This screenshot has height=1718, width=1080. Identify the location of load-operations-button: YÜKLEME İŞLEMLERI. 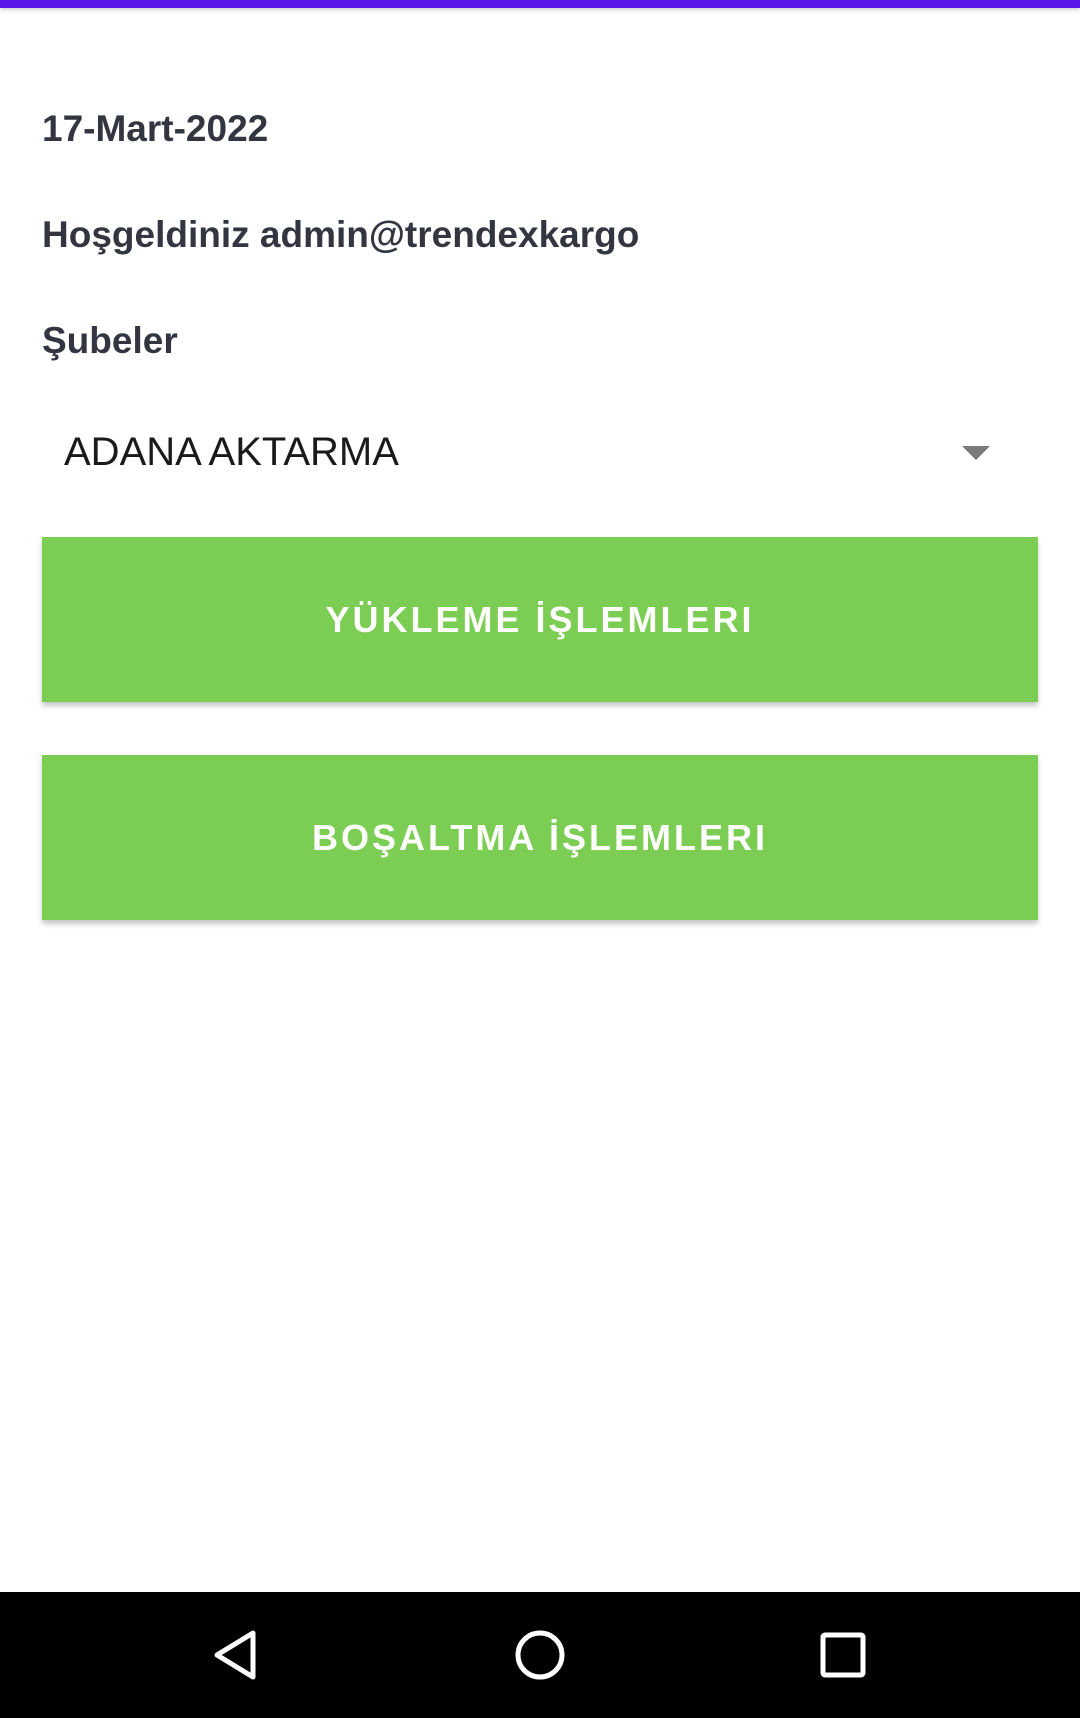
(540, 619).